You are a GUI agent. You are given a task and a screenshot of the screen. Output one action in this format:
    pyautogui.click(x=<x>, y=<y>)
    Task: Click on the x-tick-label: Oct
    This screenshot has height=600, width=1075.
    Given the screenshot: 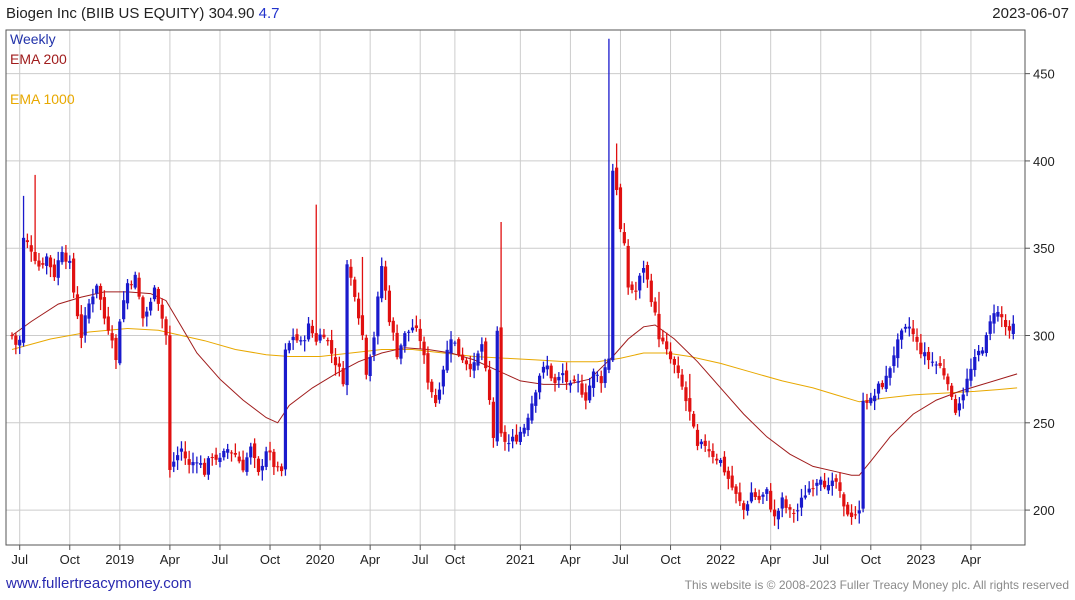 What is the action you would take?
    pyautogui.click(x=455, y=559)
    